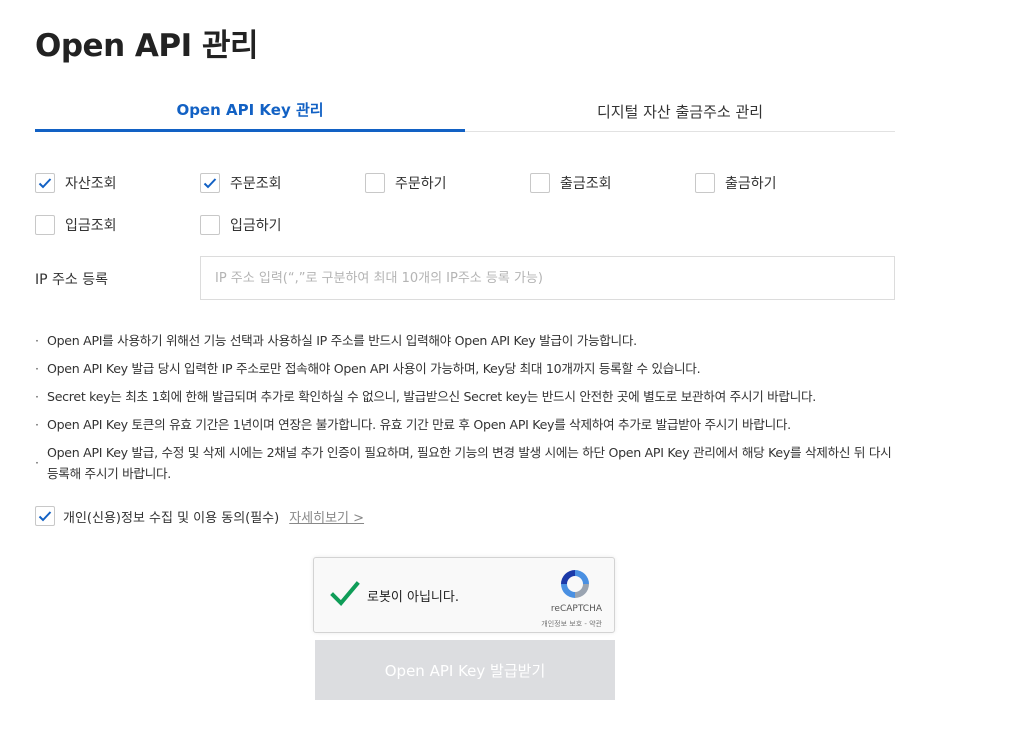  I want to click on page-title: Open API 관리, so click(147, 46).